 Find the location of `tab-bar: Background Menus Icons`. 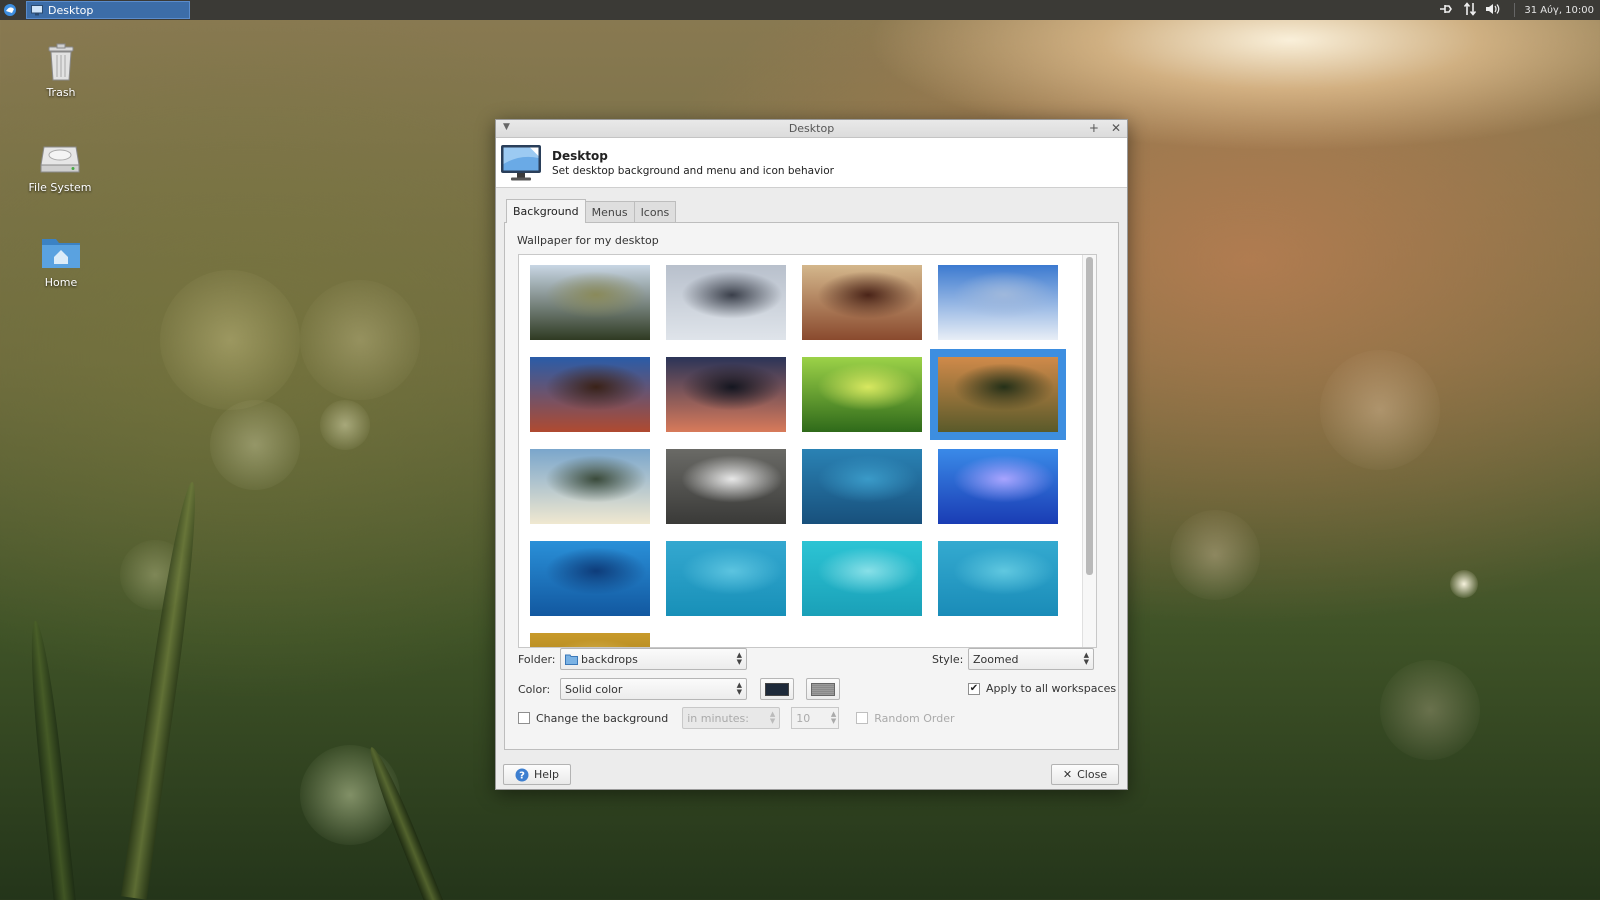

tab-bar: Background Menus Icons is located at coordinates (591, 211).